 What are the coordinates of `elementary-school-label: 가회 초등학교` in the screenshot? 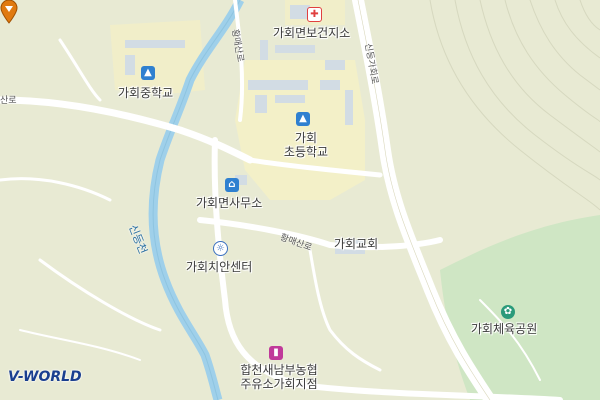 It's located at (306, 145).